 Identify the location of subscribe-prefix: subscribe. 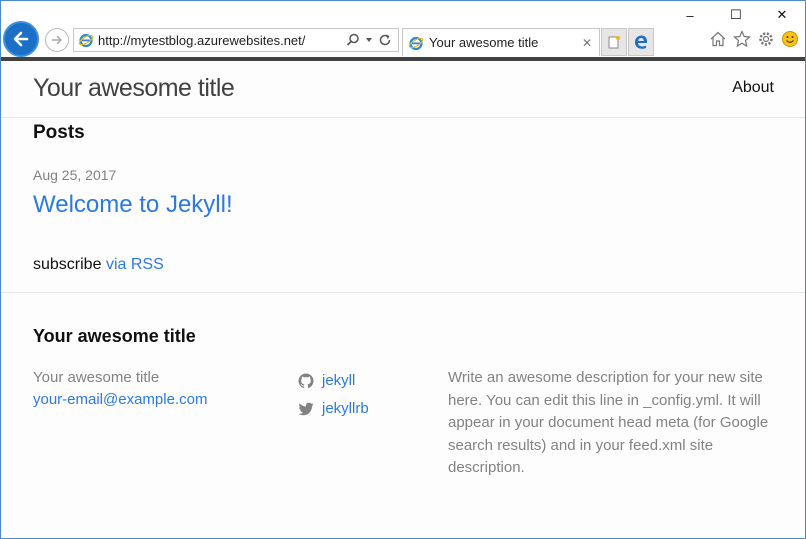
(67, 264).